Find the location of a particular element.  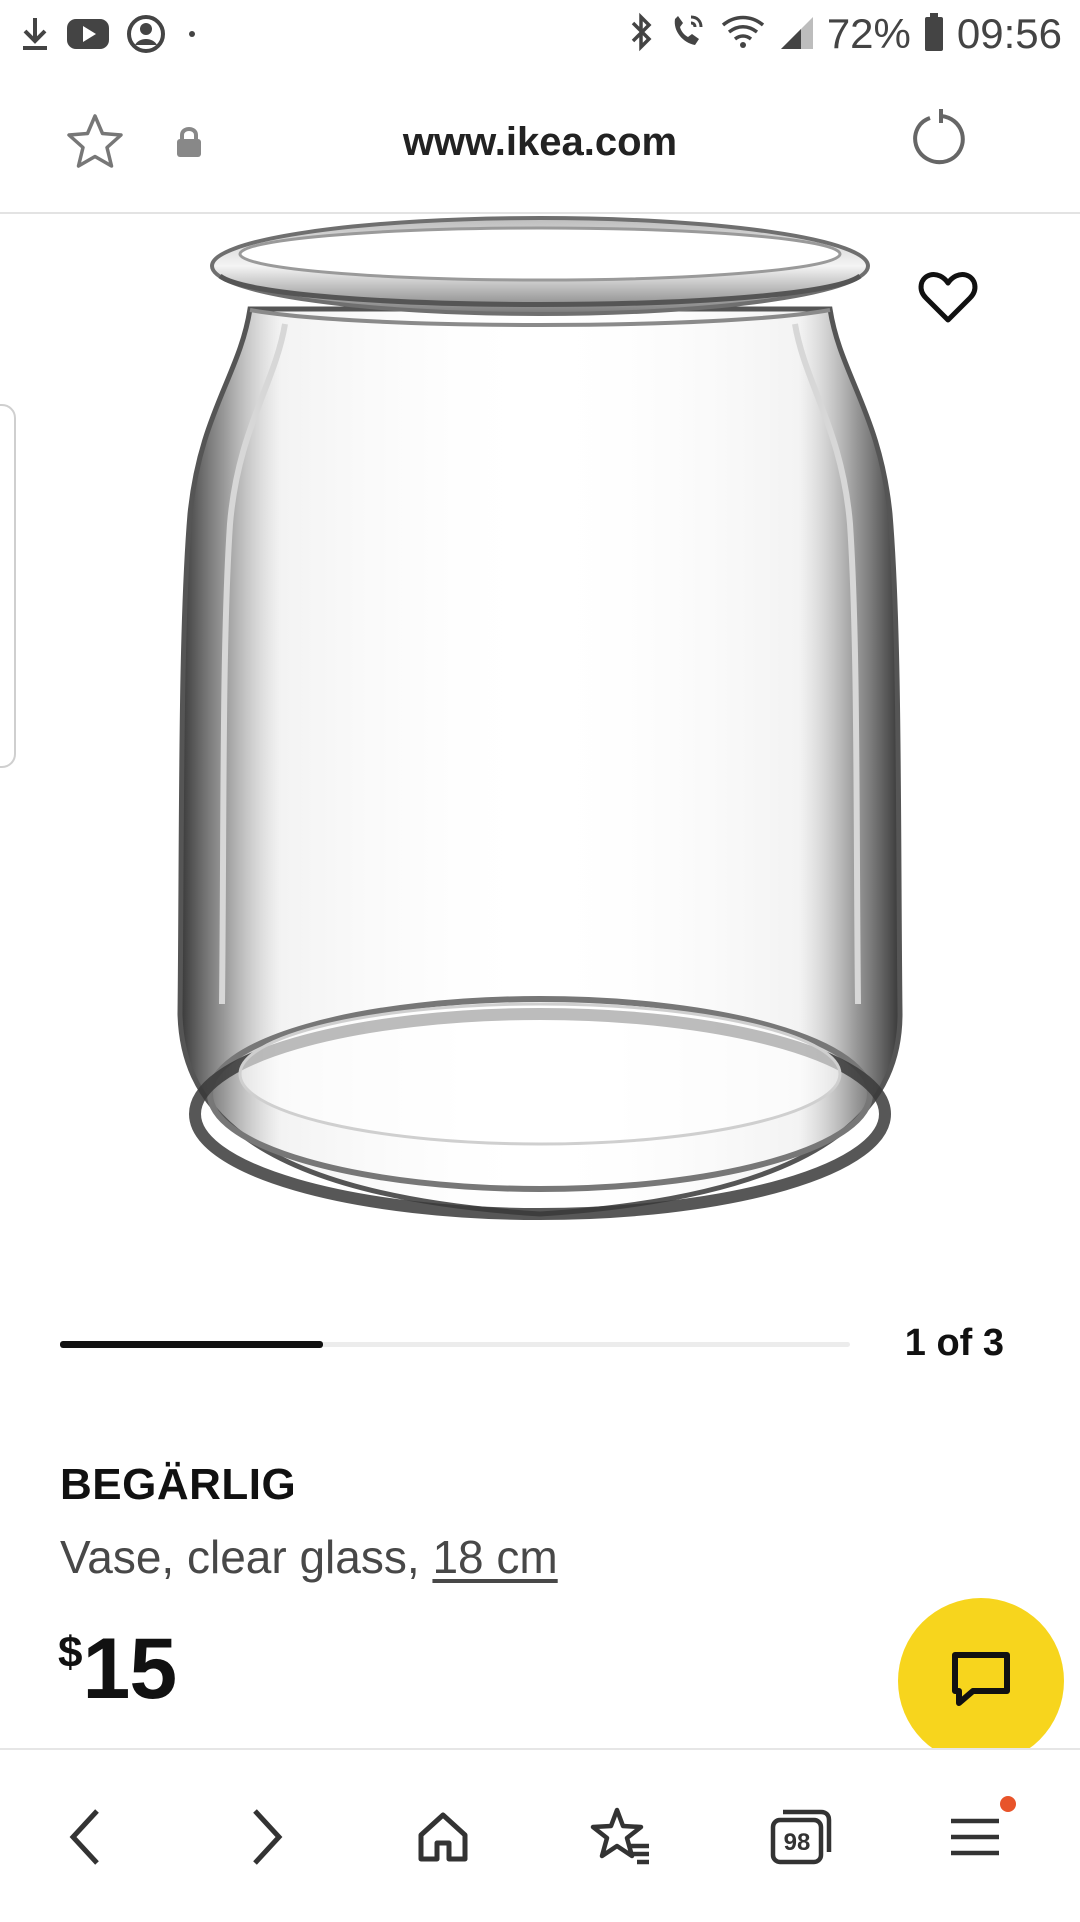

download-icon is located at coordinates (35, 36).